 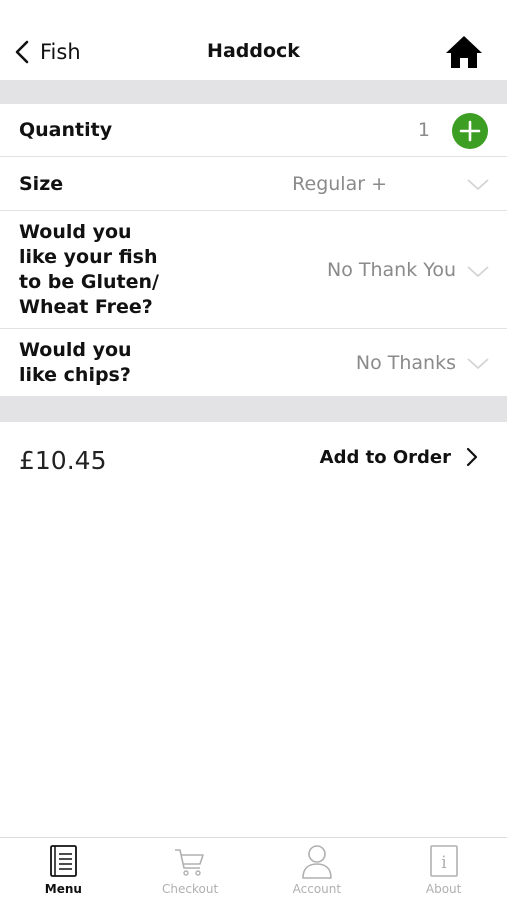 What do you see at coordinates (63, 460) in the screenshot?
I see `price-total: £10.45` at bounding box center [63, 460].